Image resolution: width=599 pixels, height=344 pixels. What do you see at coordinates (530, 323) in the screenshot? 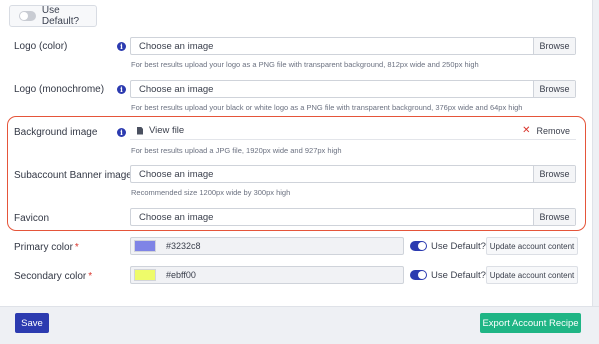
I see `export-account-recipe-button: Export Account Recipe` at bounding box center [530, 323].